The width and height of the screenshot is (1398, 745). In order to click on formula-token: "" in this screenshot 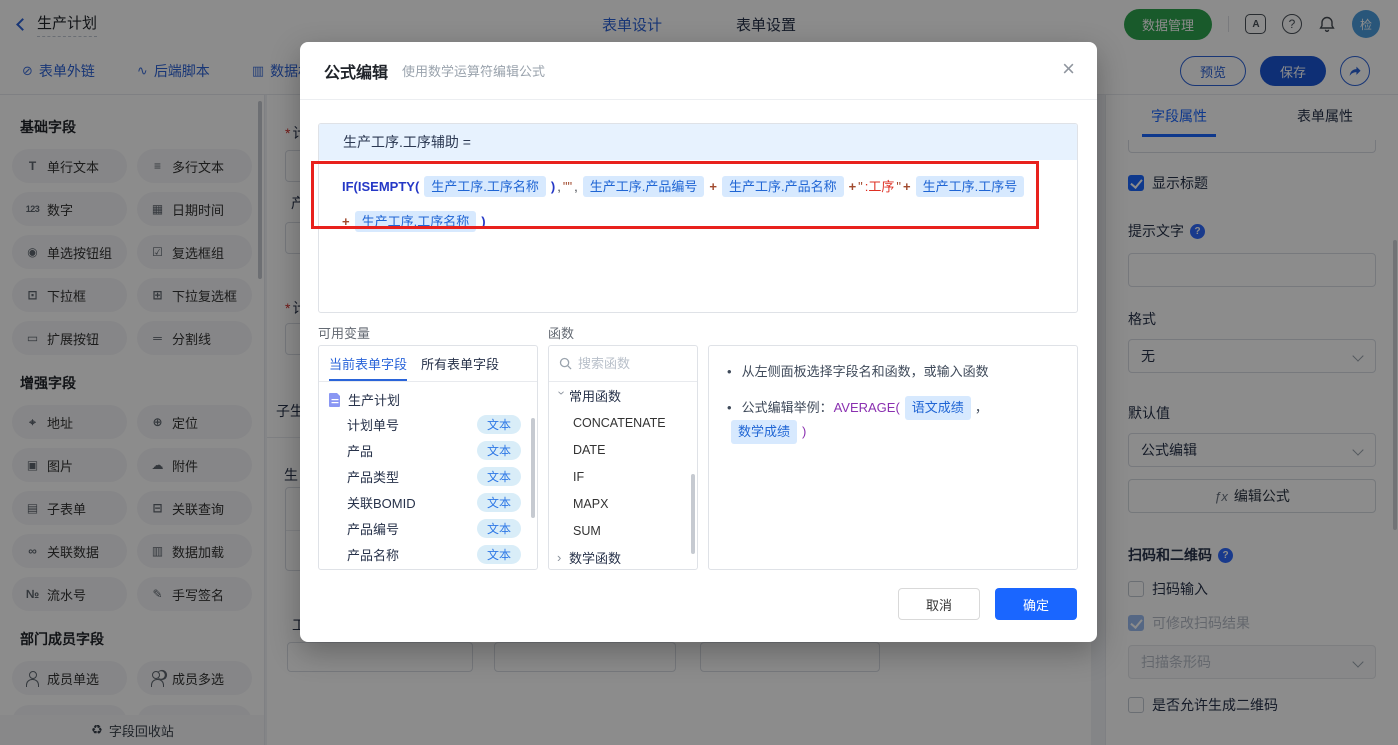, I will do `click(567, 186)`.